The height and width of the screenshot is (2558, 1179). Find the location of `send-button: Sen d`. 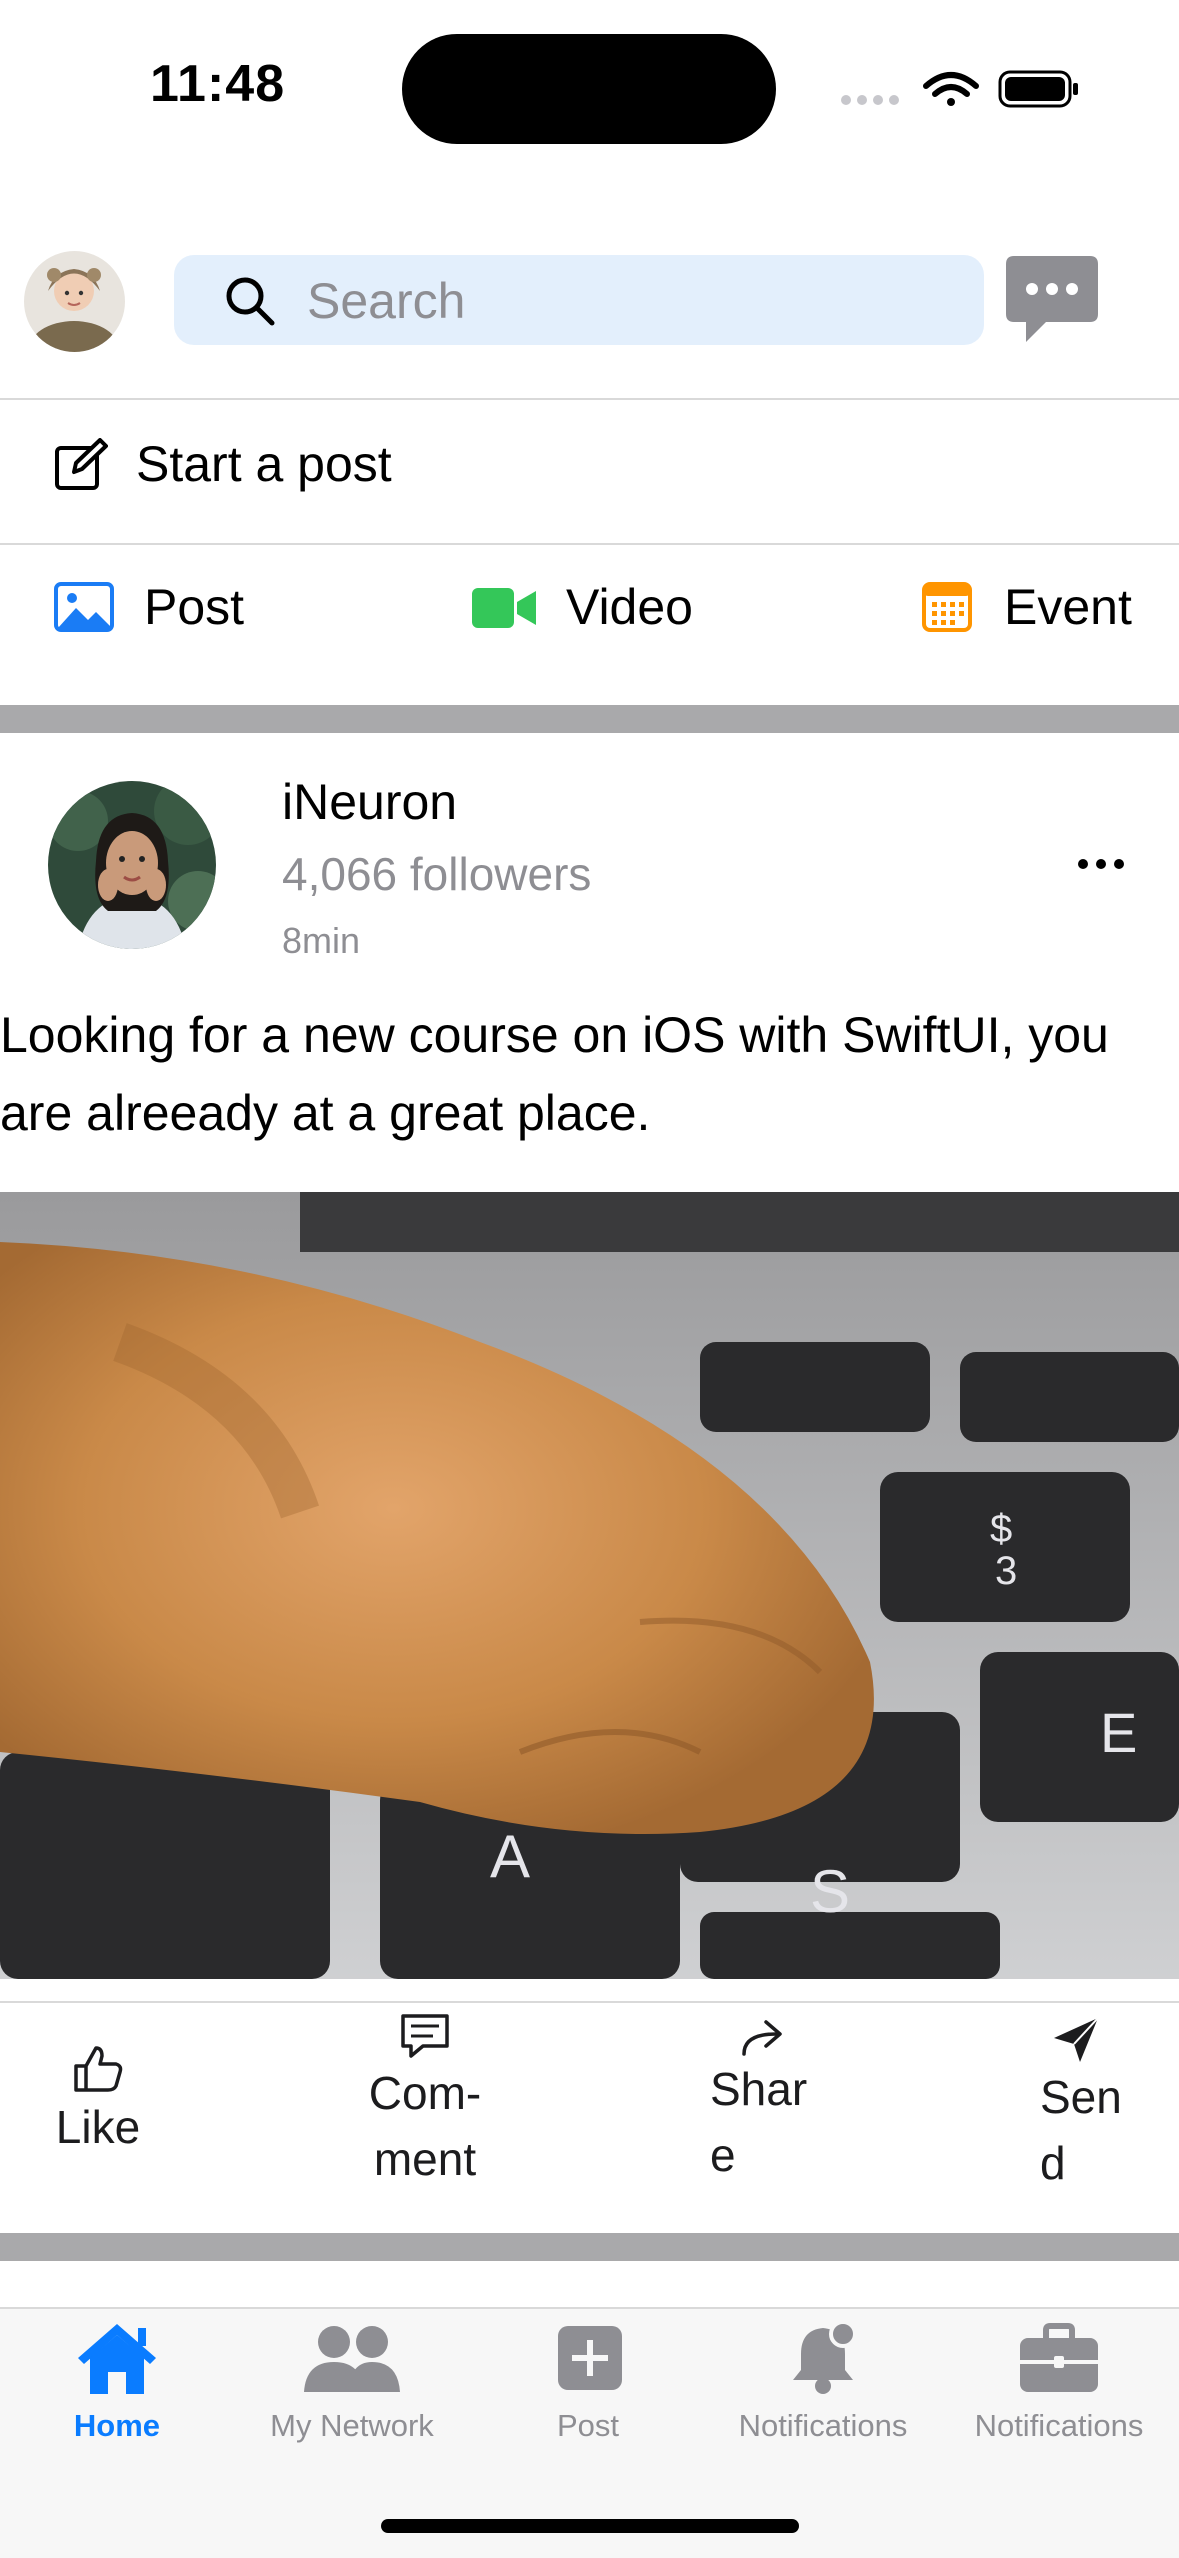

send-button: Sen d is located at coordinates (1090, 2106).